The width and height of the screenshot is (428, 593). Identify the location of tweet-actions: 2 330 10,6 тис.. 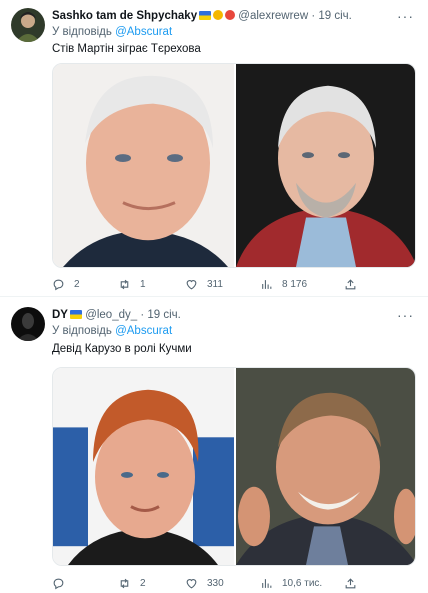
(212, 583).